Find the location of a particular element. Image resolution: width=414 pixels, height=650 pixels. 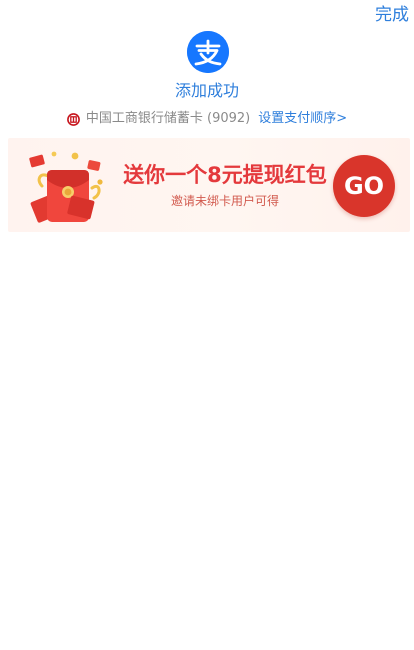

go-button: GO is located at coordinates (364, 186).